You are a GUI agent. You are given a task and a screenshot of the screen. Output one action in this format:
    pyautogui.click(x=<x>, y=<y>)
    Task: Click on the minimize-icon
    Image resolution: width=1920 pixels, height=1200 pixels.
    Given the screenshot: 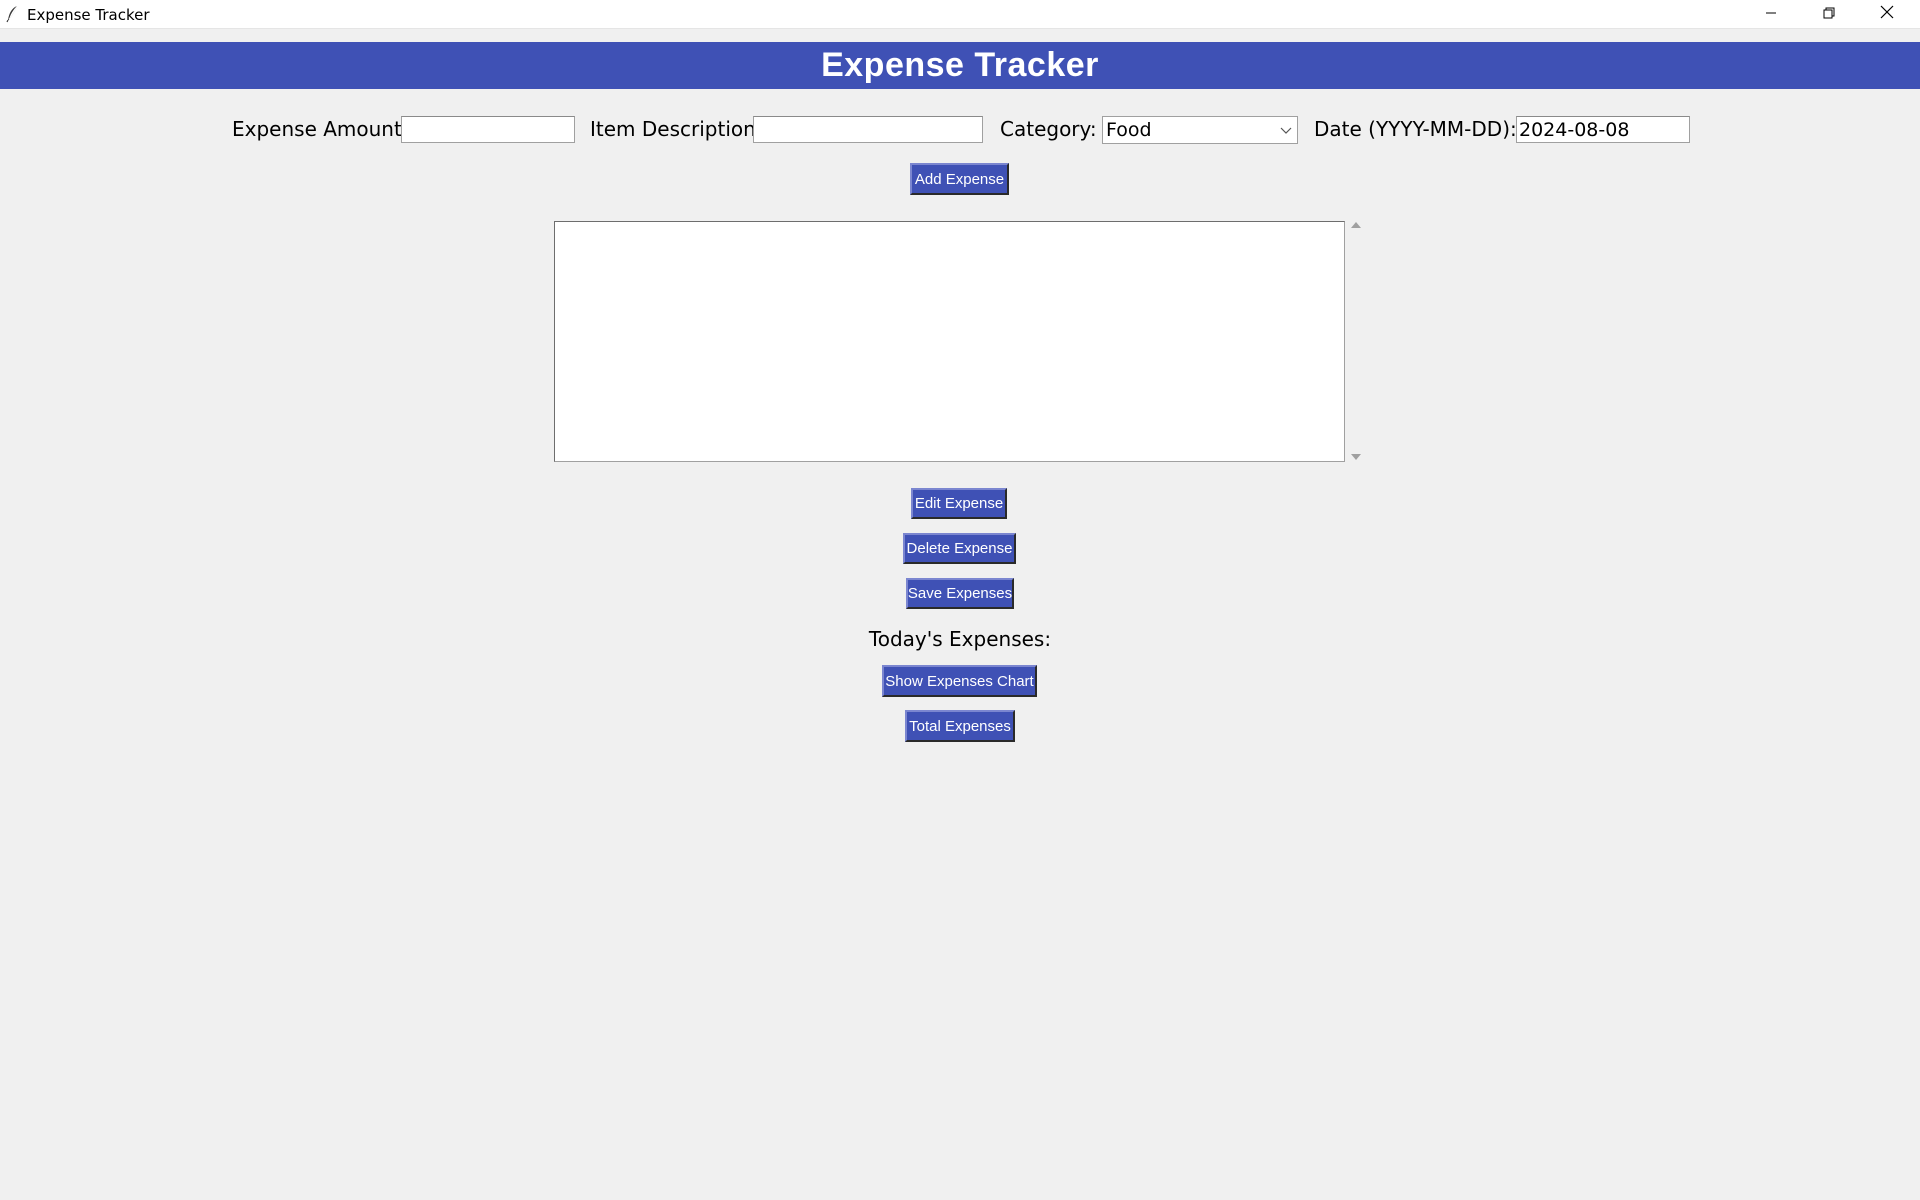 What is the action you would take?
    pyautogui.click(x=1771, y=15)
    